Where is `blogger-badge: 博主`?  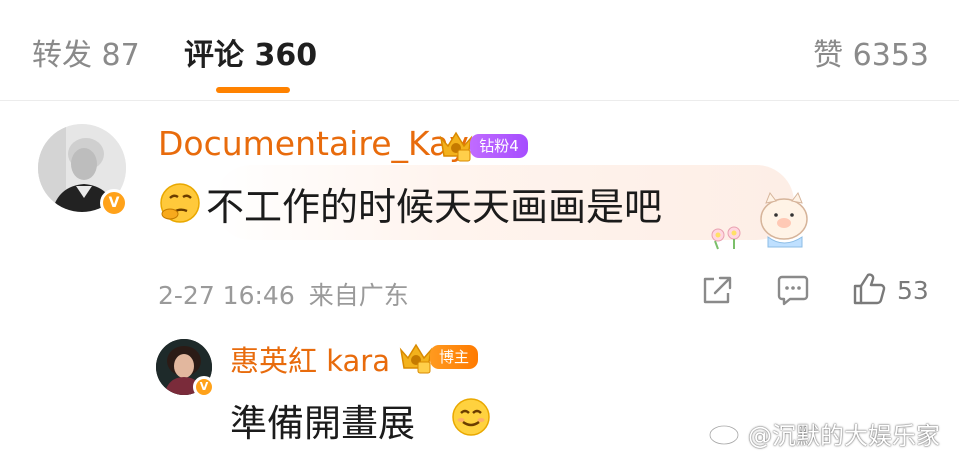
blogger-badge: 博主 is located at coordinates (454, 357).